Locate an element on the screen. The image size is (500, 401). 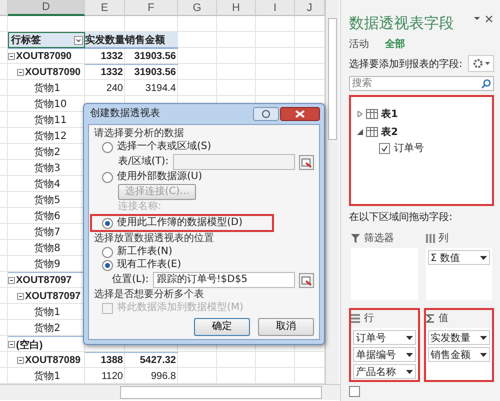
table-cell-text: 货物9 is located at coordinates (47, 265).